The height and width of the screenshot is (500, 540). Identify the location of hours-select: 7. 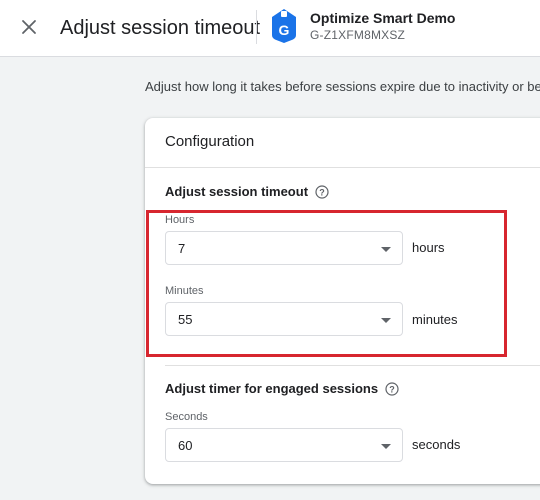
(284, 248).